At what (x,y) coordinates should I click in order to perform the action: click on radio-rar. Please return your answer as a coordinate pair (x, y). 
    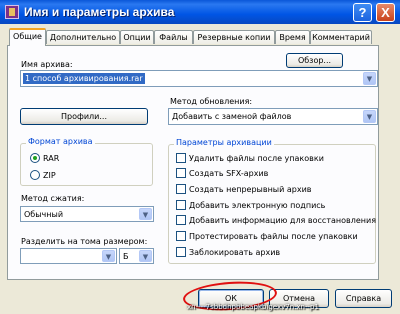
    Looking at the image, I should click on (35, 158).